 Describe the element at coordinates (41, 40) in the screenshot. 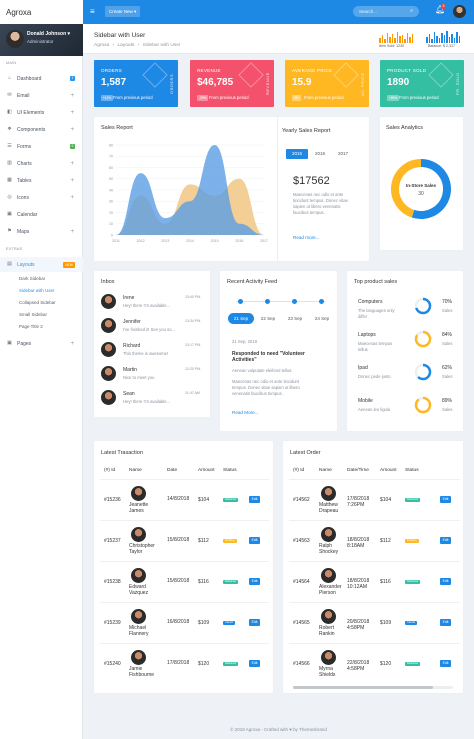

I see `user-profile: Donald Johnson ▾ Administrator` at that location.